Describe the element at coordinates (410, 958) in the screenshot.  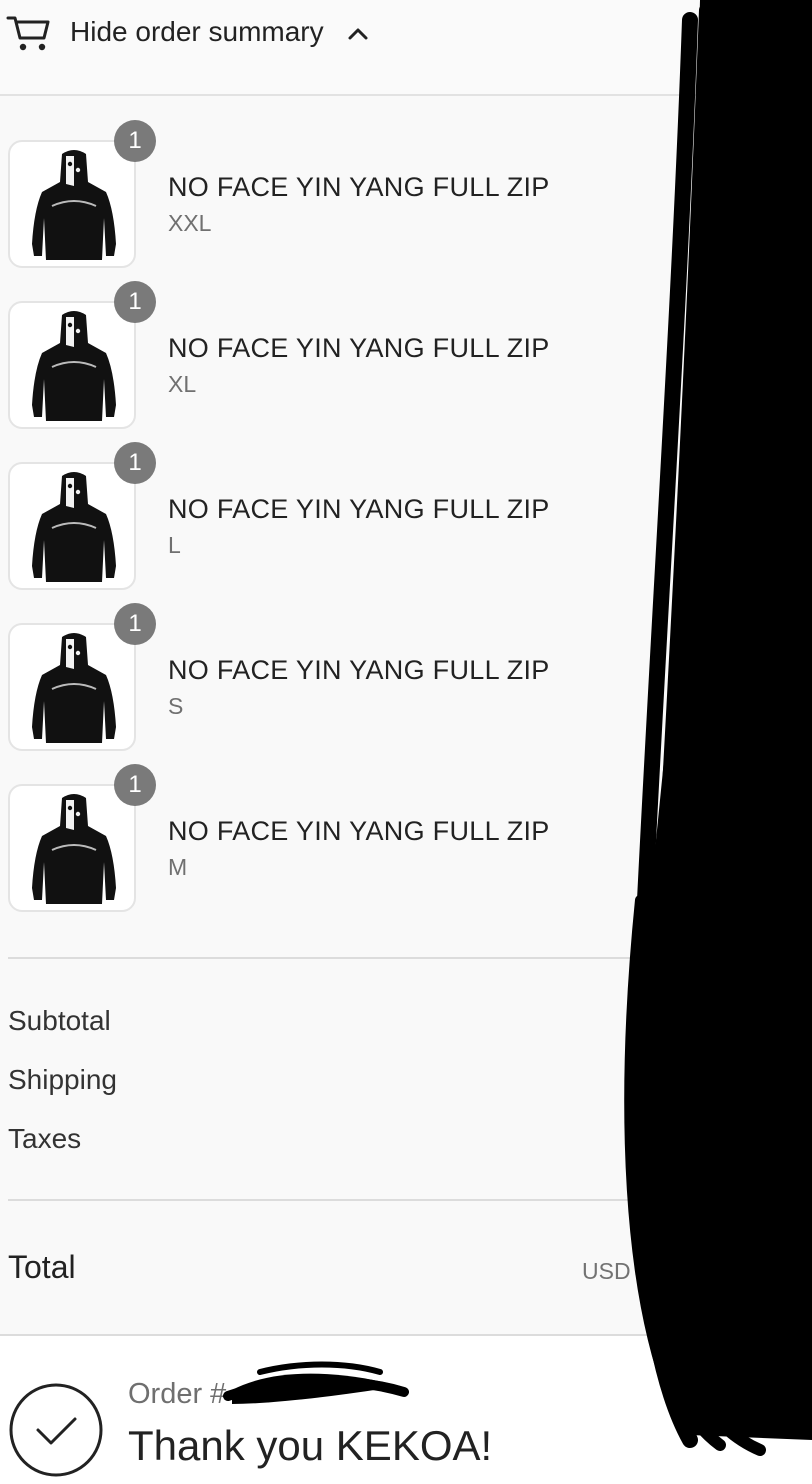
I see `items-divider` at that location.